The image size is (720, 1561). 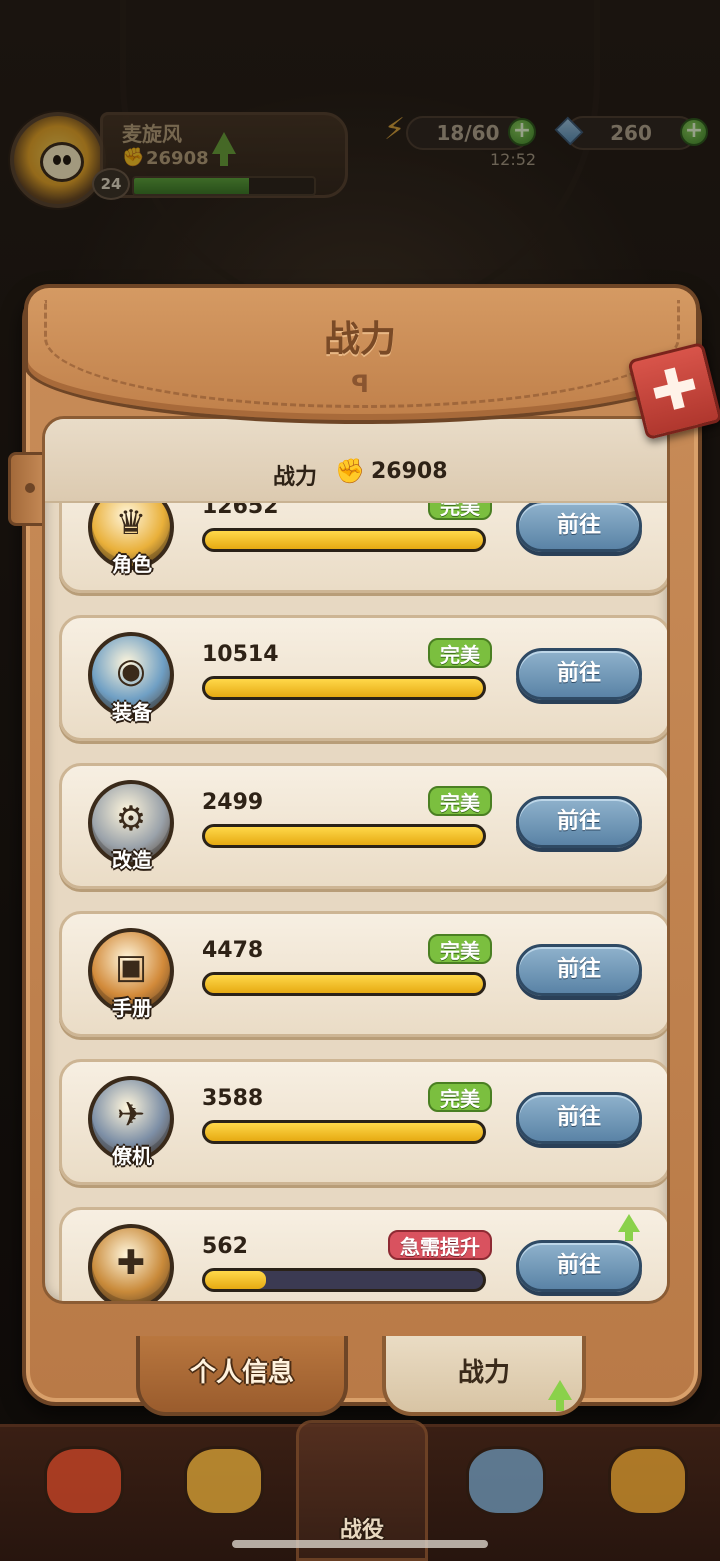 I want to click on power-source-glyph-icon: ✚, so click(x=131, y=1263).